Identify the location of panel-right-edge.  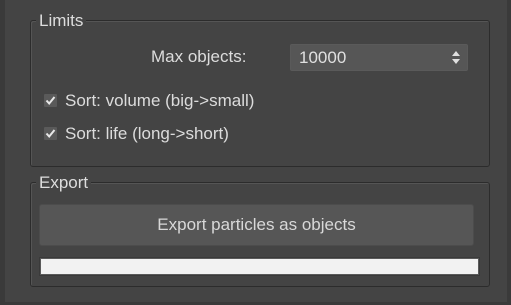
(509, 152).